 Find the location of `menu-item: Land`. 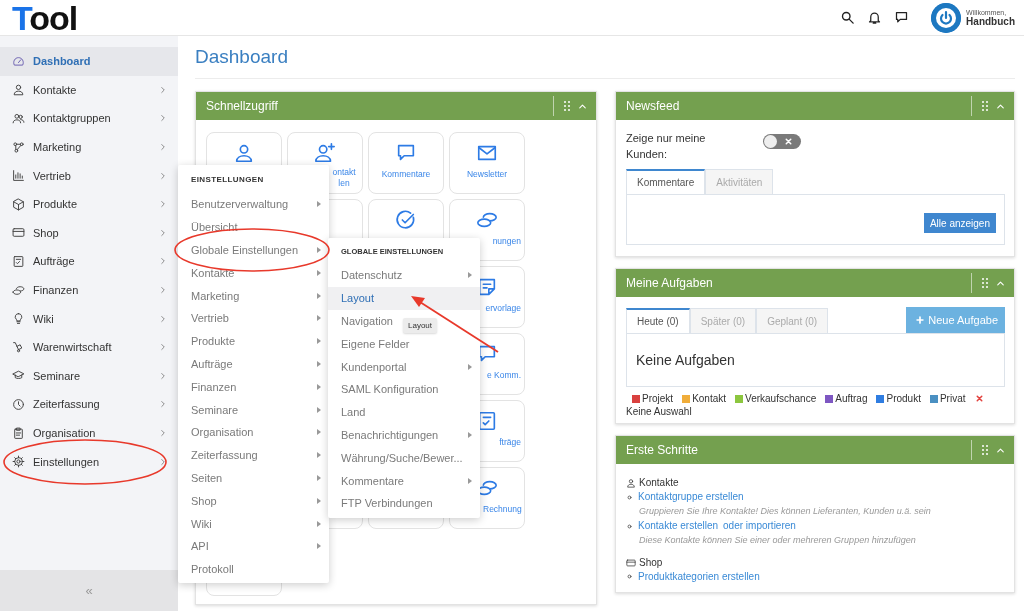

menu-item: Land is located at coordinates (353, 412).